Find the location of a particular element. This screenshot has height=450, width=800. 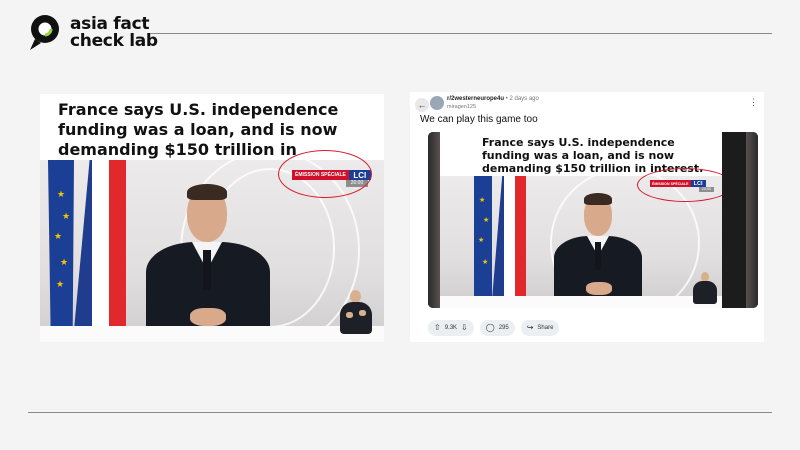

top-divider is located at coordinates (461, 33).